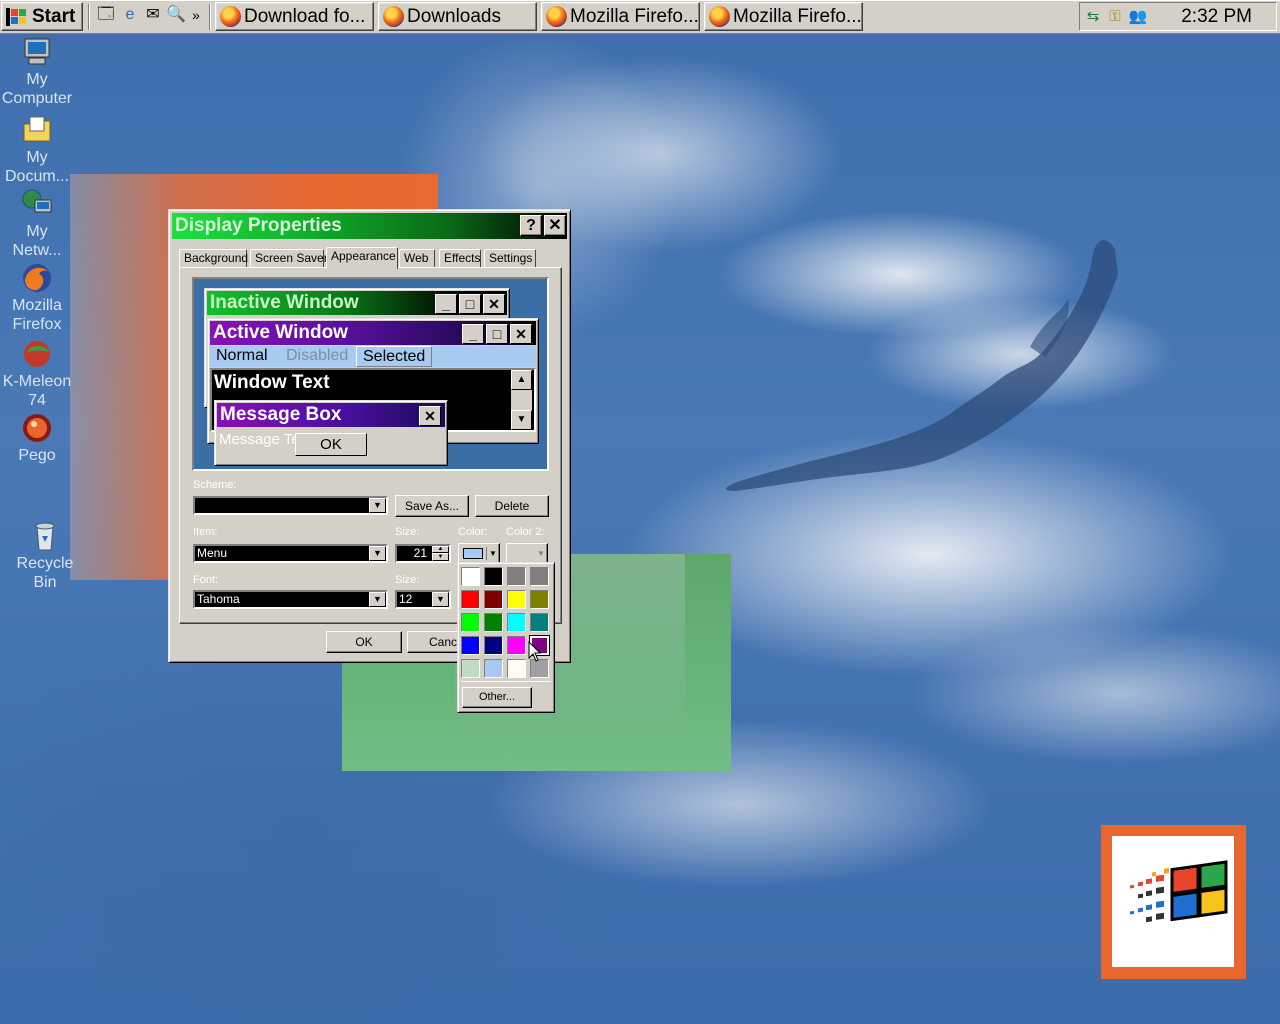 Image resolution: width=1280 pixels, height=1024 pixels. I want to click on item-label: Item:, so click(205, 532).